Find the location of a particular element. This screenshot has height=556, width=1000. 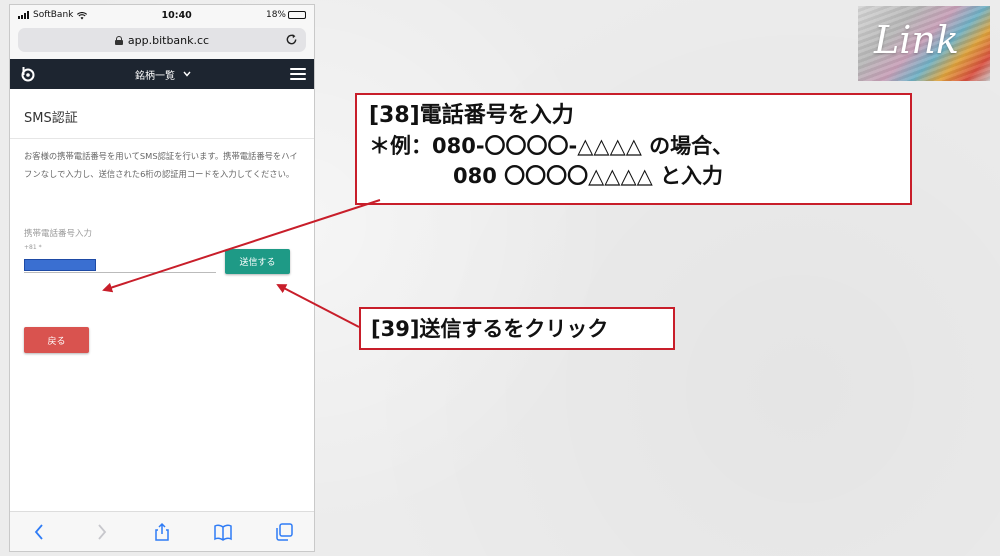

app-header: 銘柄一覧 is located at coordinates (162, 74).